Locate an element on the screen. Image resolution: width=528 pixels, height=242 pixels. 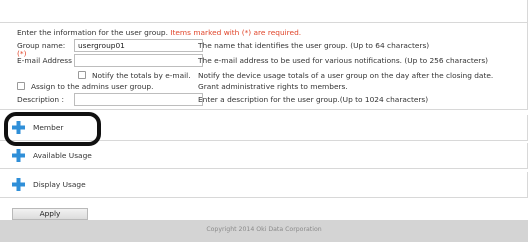
admin-option: Assign to the admins user group. is located at coordinates (85, 86).